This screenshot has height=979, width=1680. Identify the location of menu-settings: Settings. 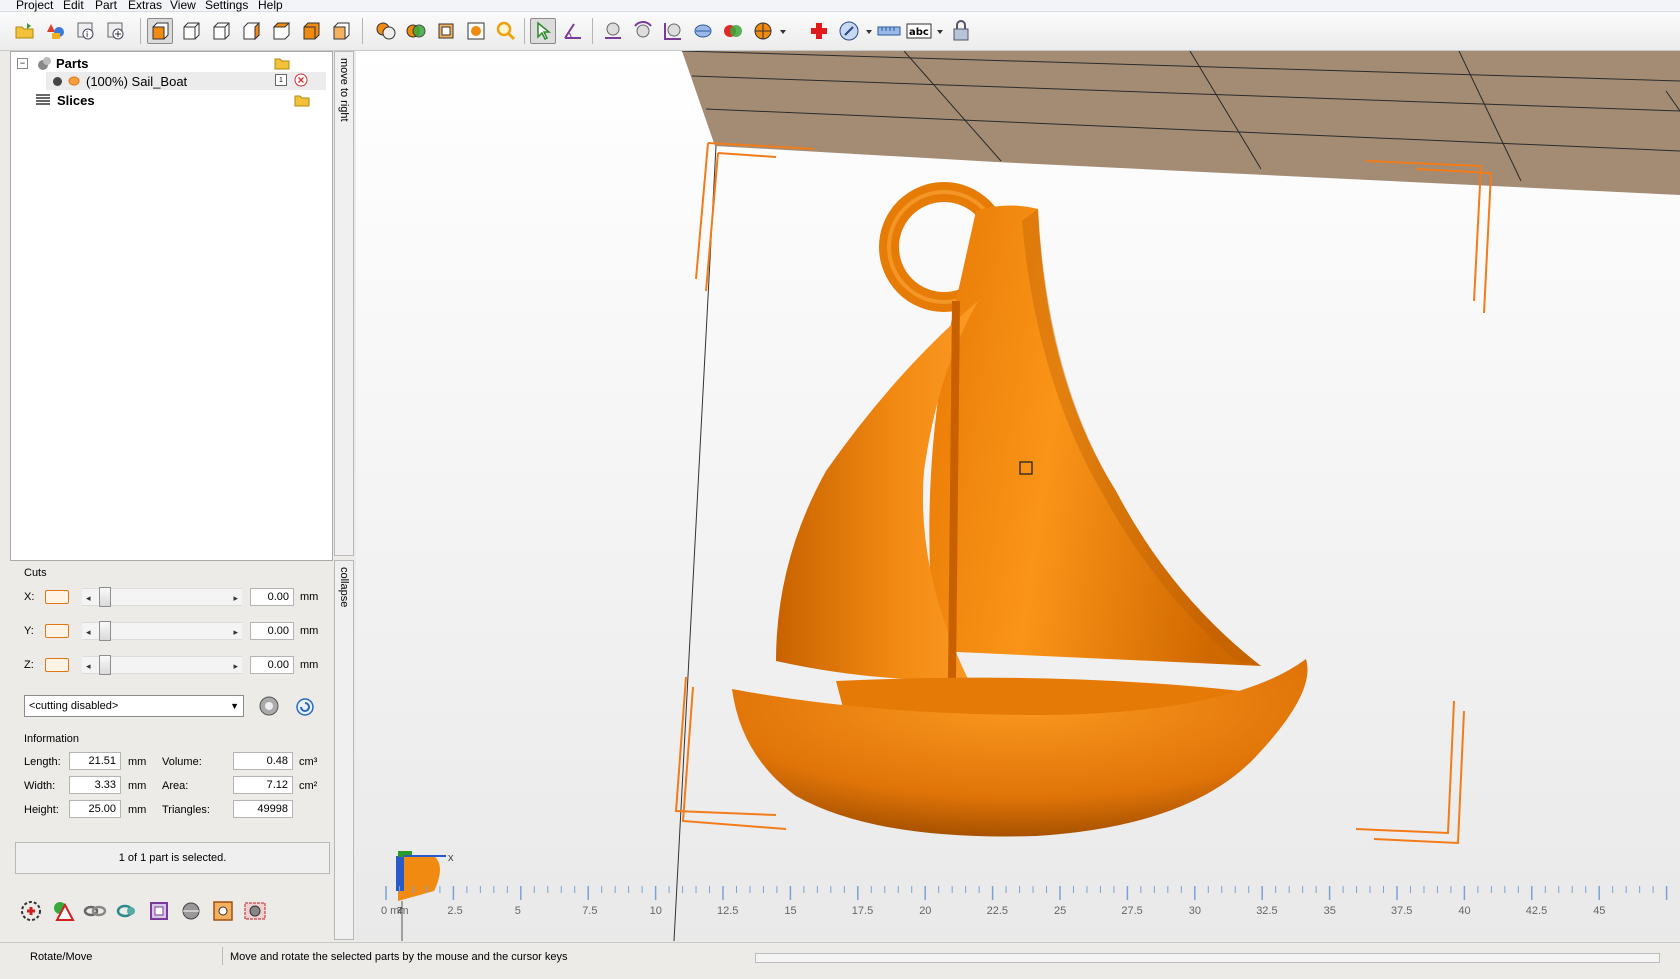
(226, 6).